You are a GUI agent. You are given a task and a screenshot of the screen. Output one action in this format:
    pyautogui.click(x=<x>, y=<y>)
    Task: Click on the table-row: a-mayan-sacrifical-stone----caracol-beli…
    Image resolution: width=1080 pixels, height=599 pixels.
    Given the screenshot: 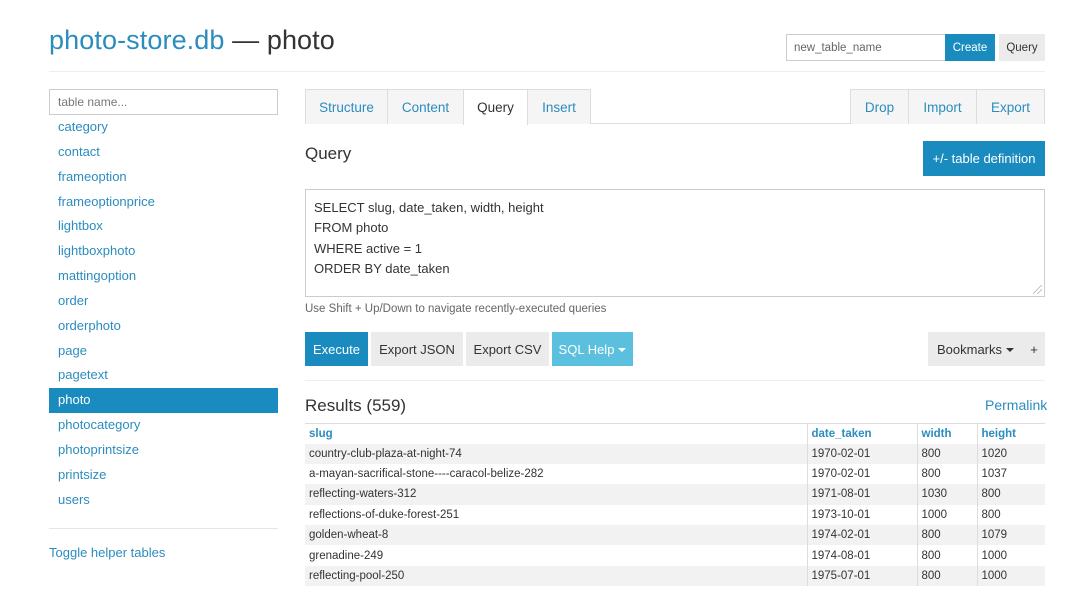 What is the action you would take?
    pyautogui.click(x=675, y=474)
    